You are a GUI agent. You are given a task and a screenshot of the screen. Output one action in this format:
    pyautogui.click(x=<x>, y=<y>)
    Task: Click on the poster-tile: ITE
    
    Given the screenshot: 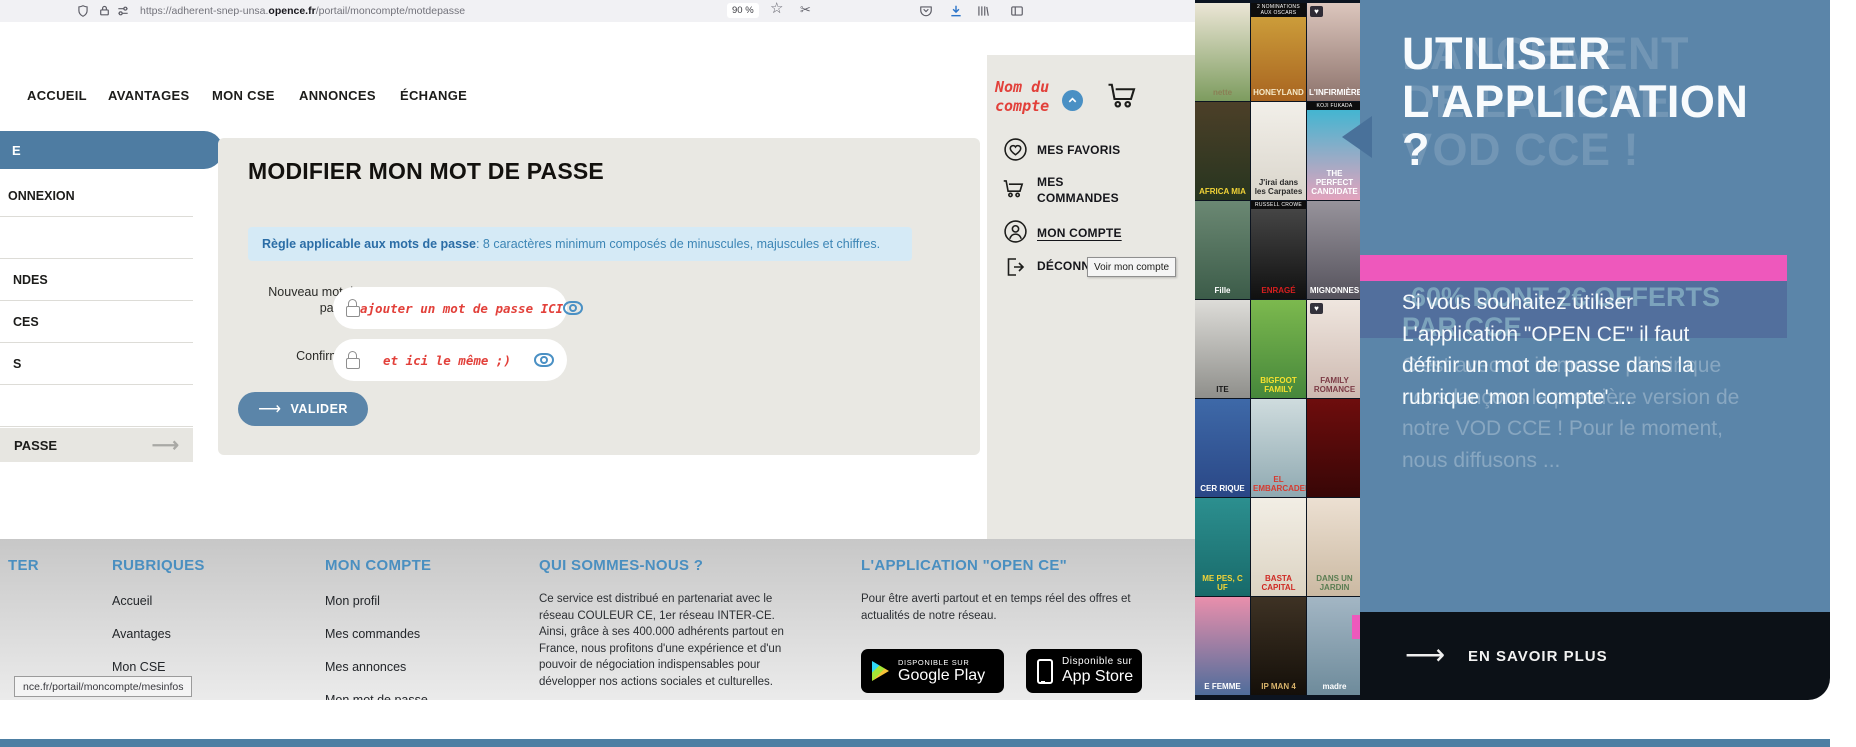 What is the action you would take?
    pyautogui.click(x=1222, y=349)
    